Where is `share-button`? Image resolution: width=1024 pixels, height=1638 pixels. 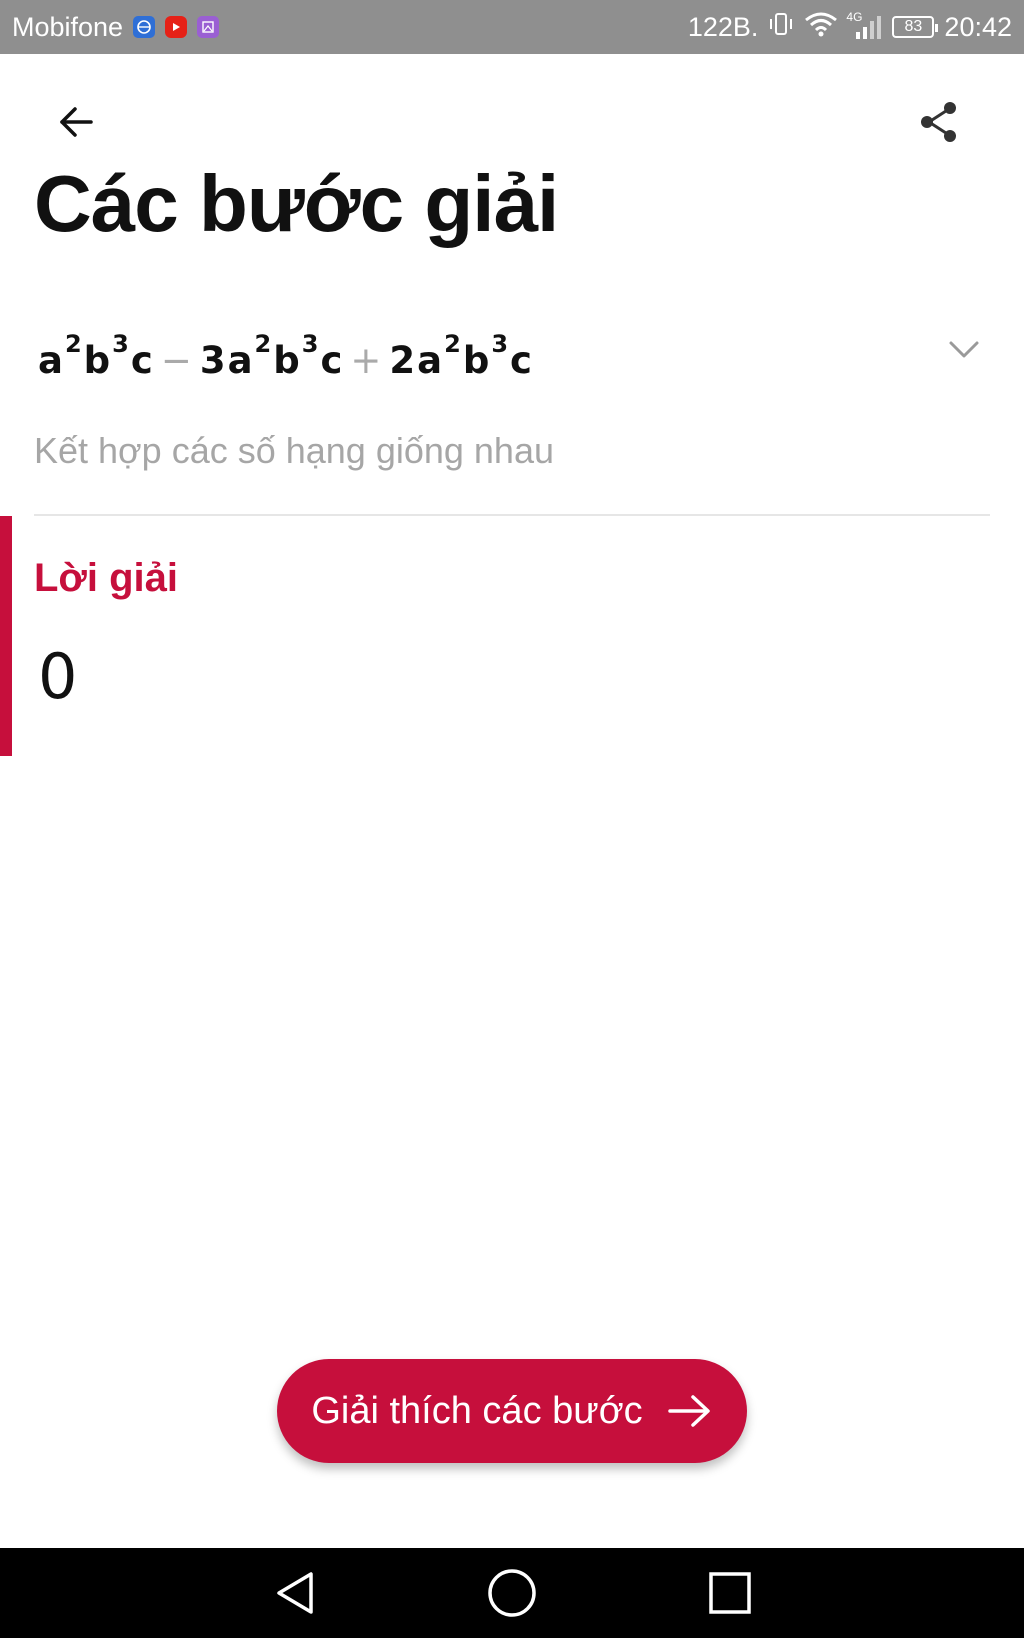
share-button is located at coordinates (939, 122).